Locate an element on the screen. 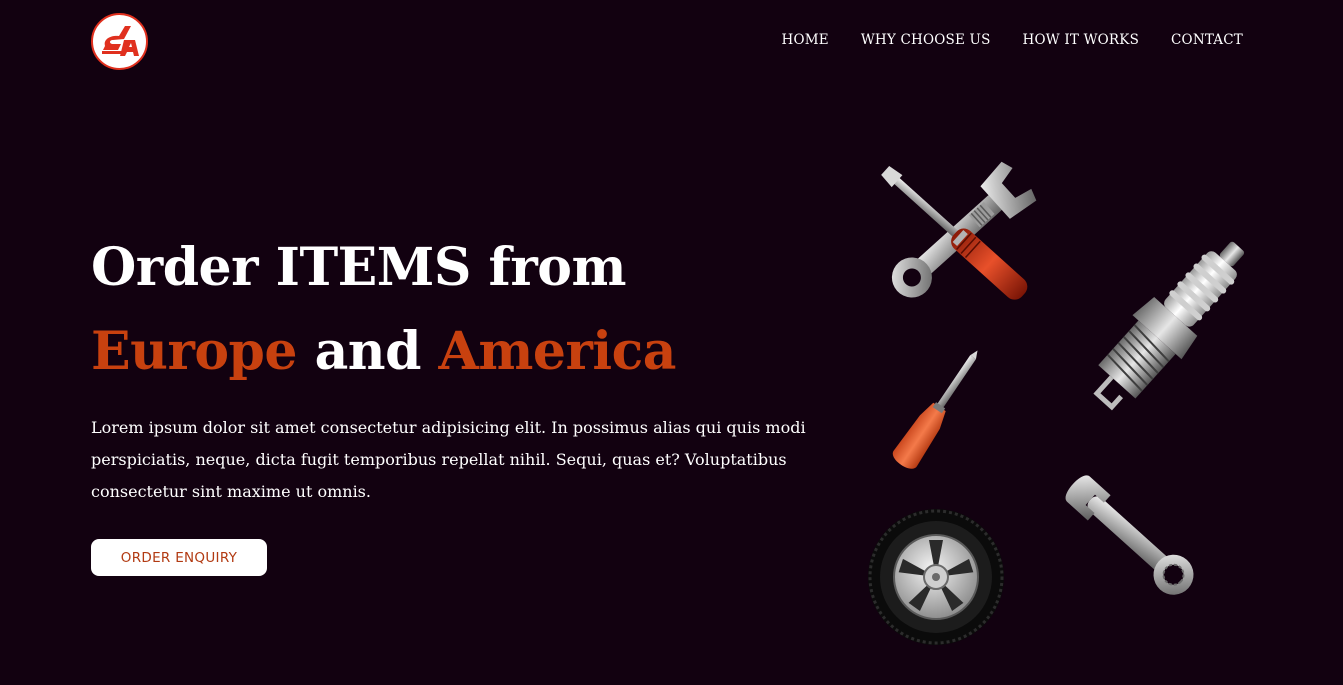 The image size is (1343, 685). hero-title-europe: Europe is located at coordinates (194, 351).